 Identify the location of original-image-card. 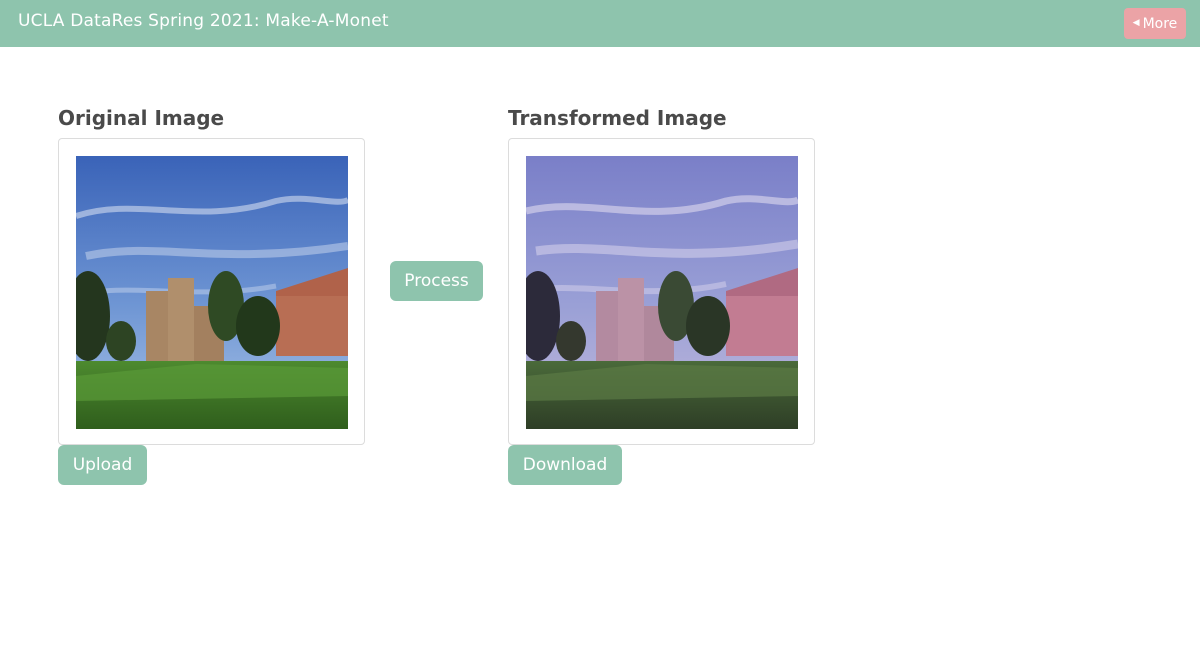
(211, 291).